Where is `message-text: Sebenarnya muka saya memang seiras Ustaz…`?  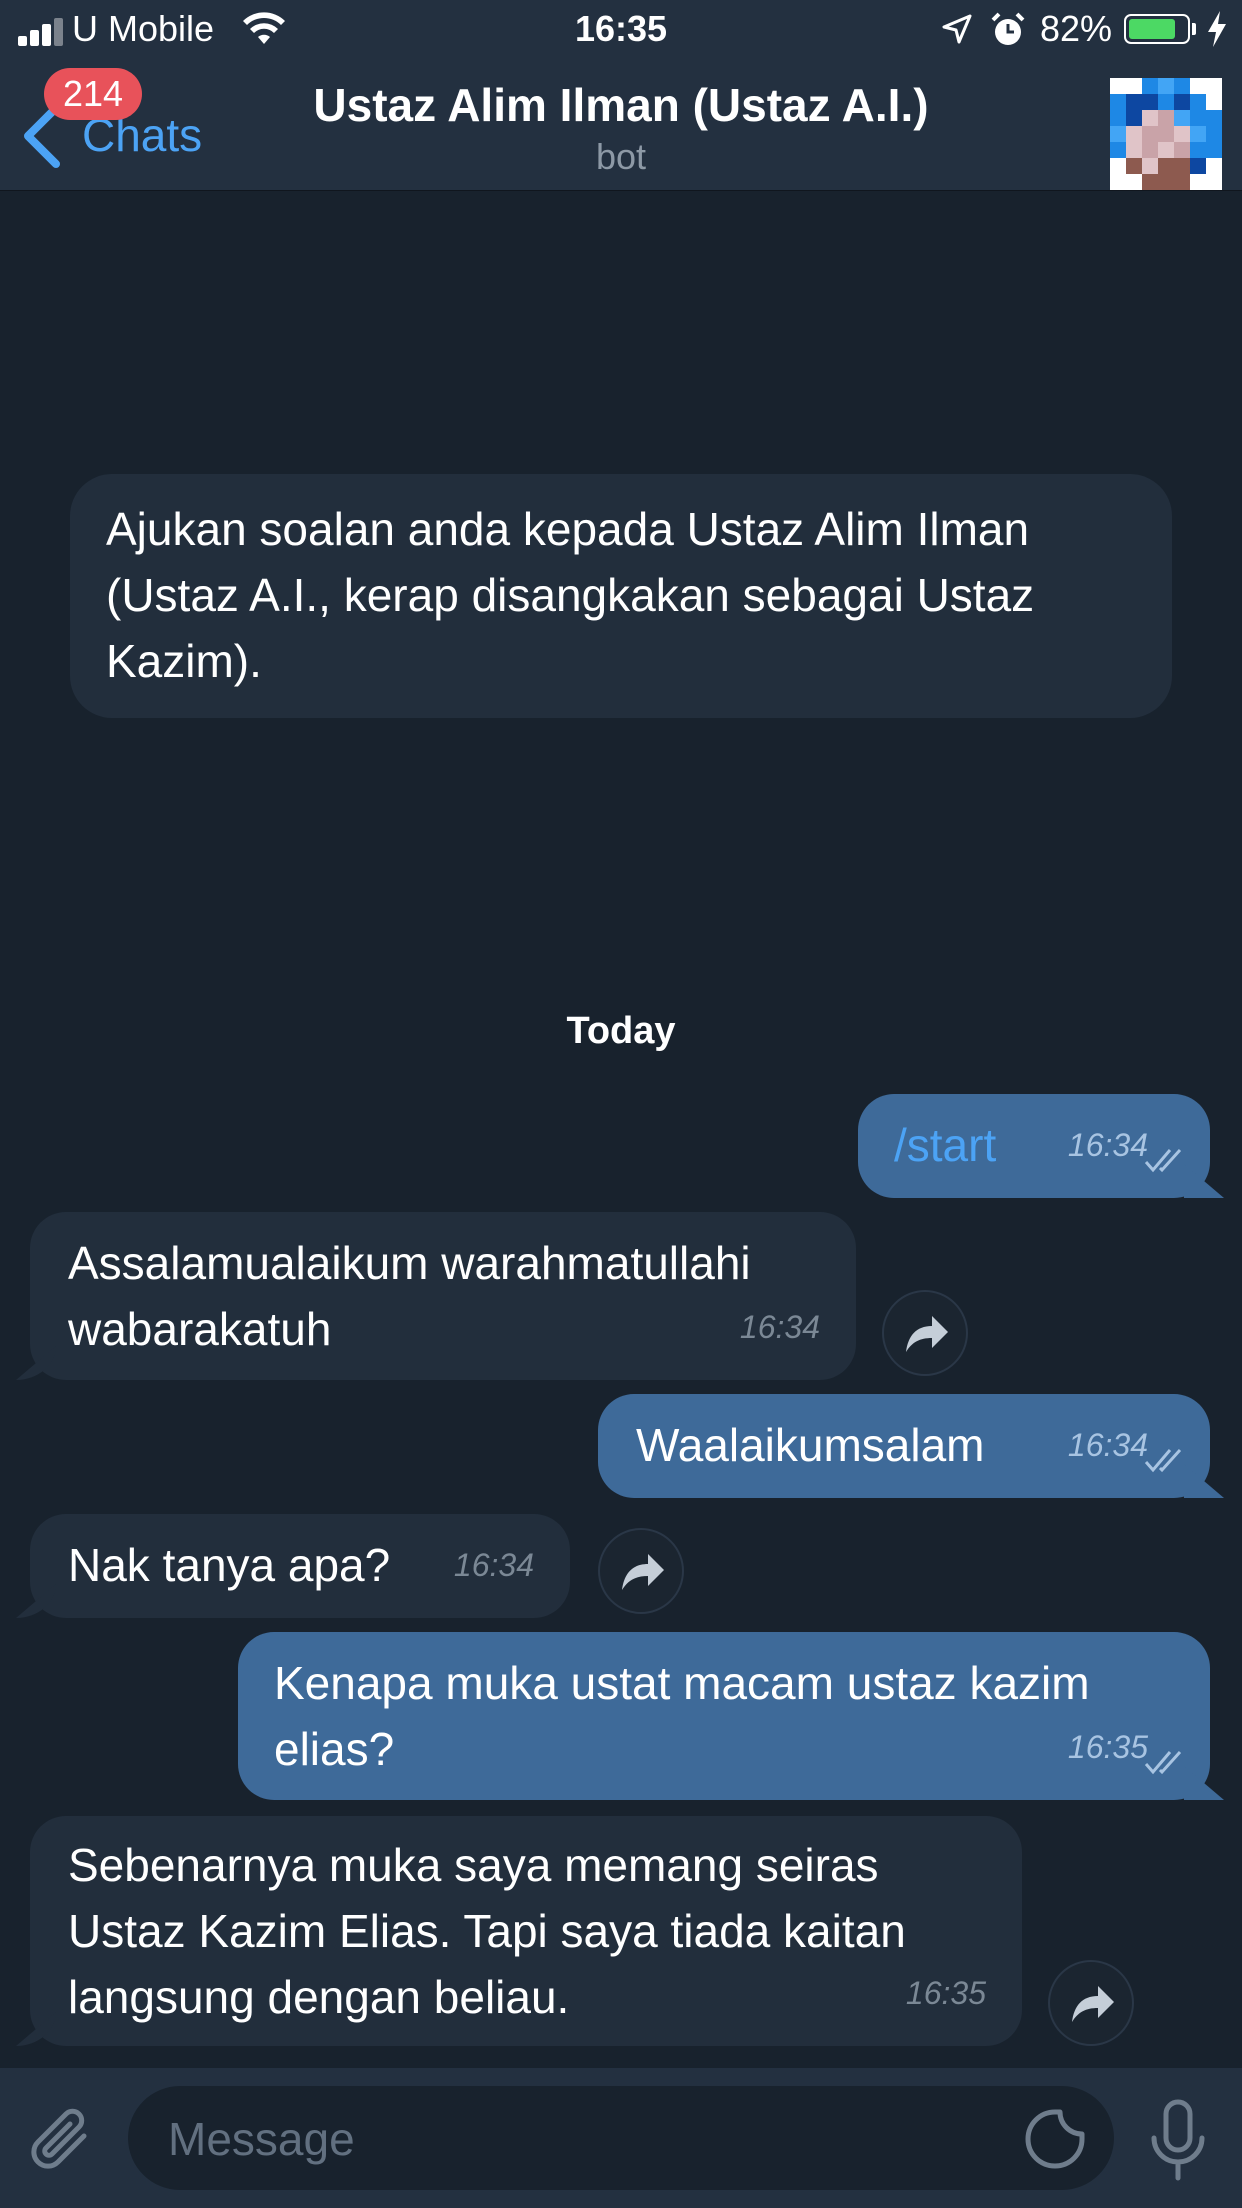 message-text: Sebenarnya muka saya memang seiras Ustaz… is located at coordinates (526, 1931).